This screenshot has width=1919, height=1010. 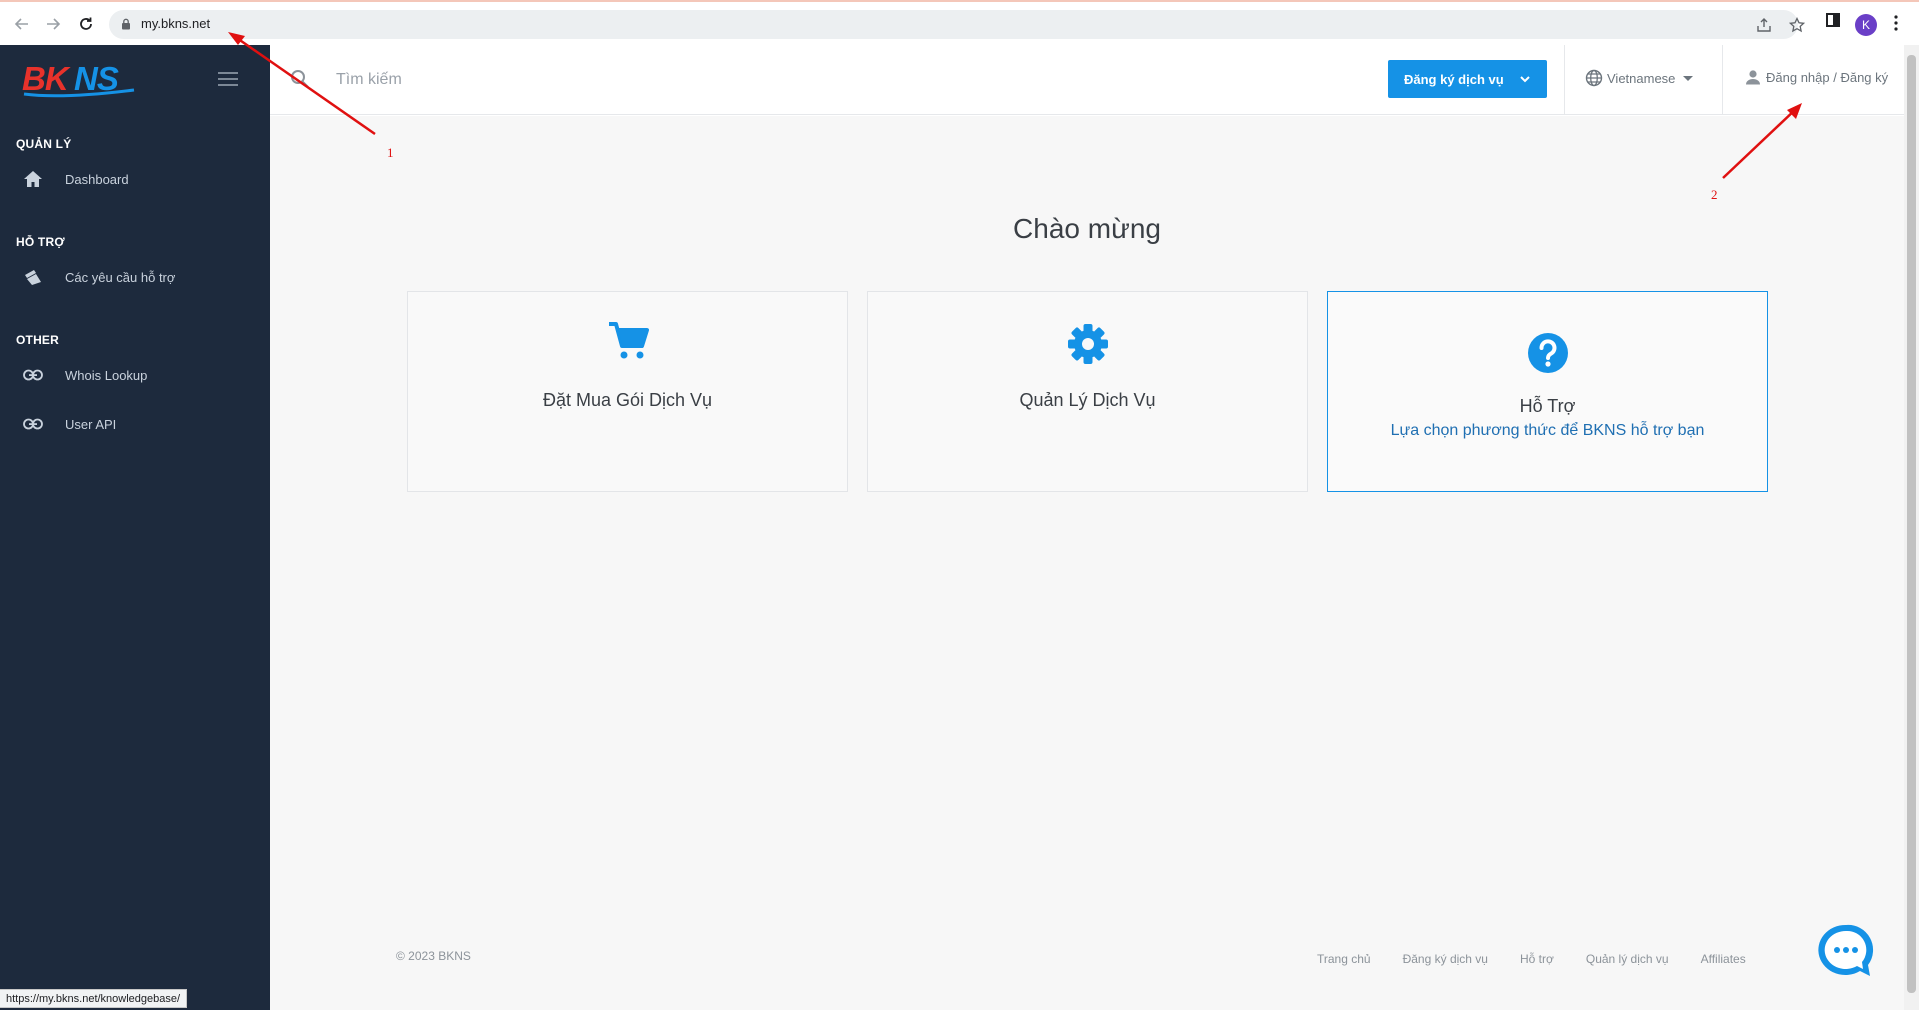 What do you see at coordinates (175, 23) in the screenshot?
I see `address-url: my.bkns.net` at bounding box center [175, 23].